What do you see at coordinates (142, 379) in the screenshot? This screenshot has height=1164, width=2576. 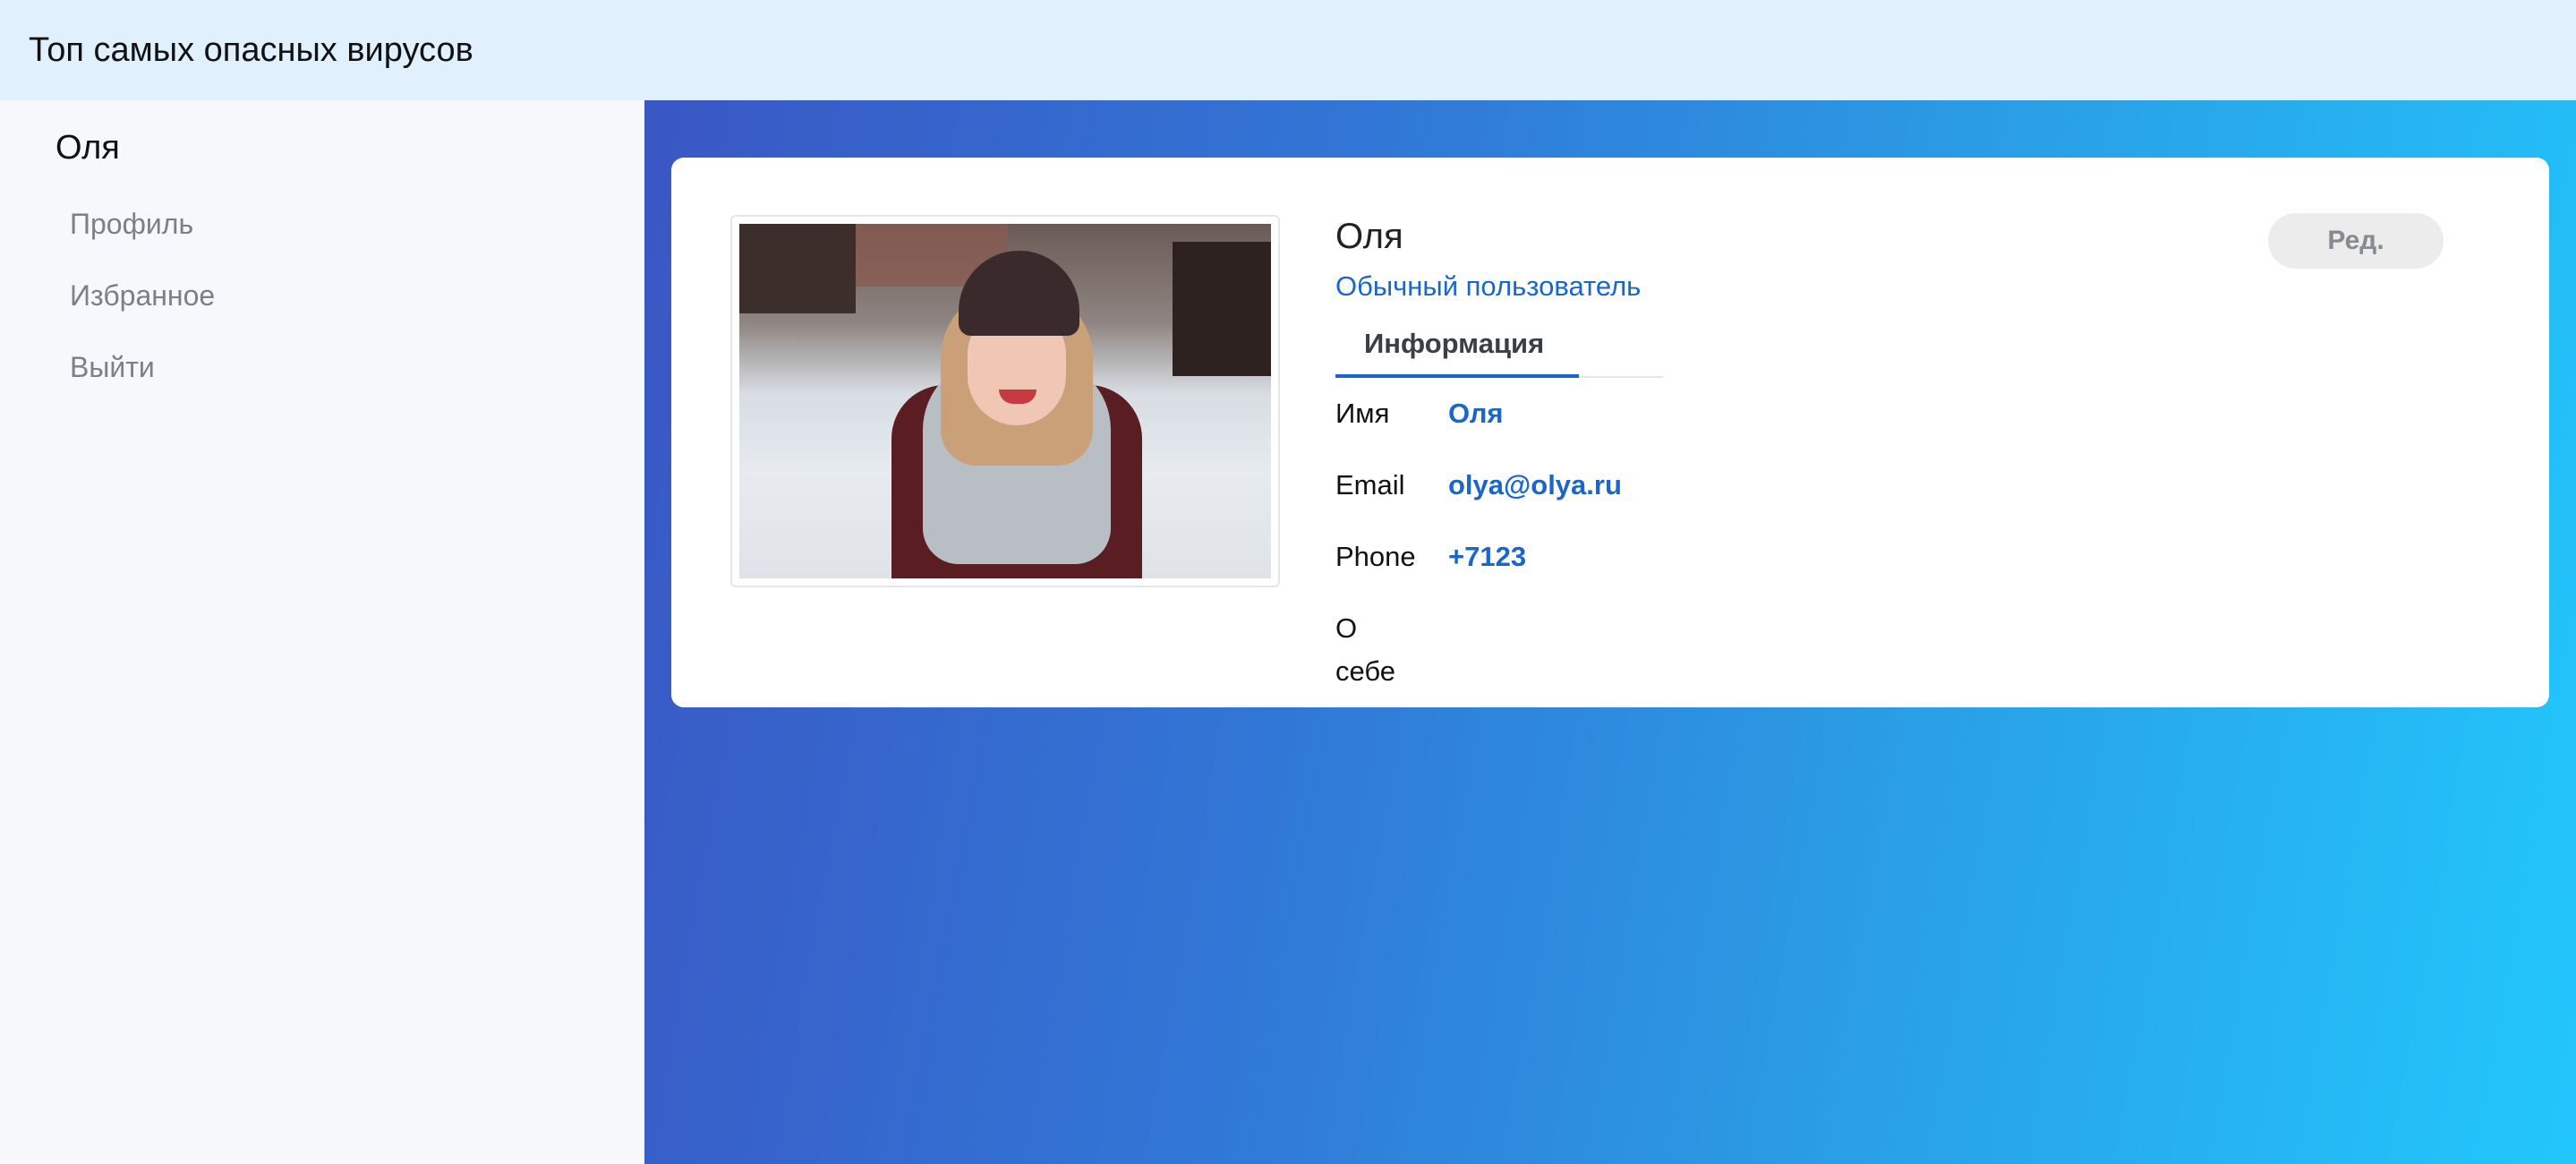 I see `sidebar-item-logout: Выйти` at bounding box center [142, 379].